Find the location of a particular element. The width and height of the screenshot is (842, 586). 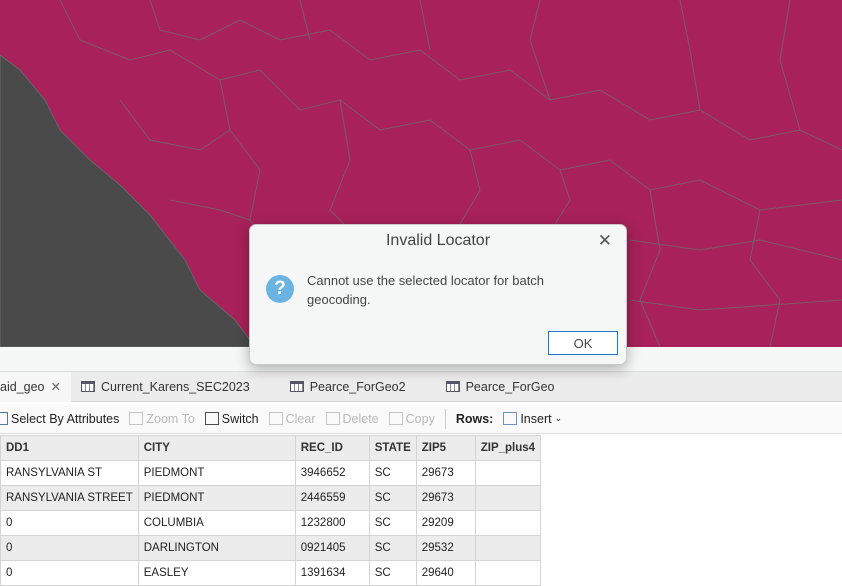

switch-button: Switch is located at coordinates (231, 418).